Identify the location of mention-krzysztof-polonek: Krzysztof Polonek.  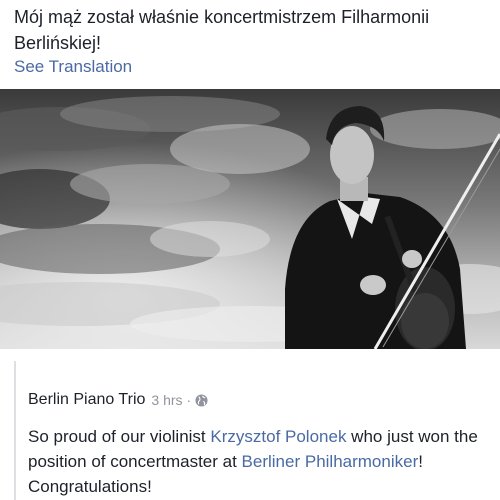
(278, 436).